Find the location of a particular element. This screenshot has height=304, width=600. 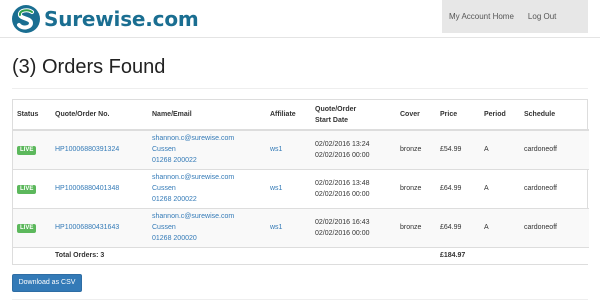

my-account-home-link: My Account Home is located at coordinates (481, 16).